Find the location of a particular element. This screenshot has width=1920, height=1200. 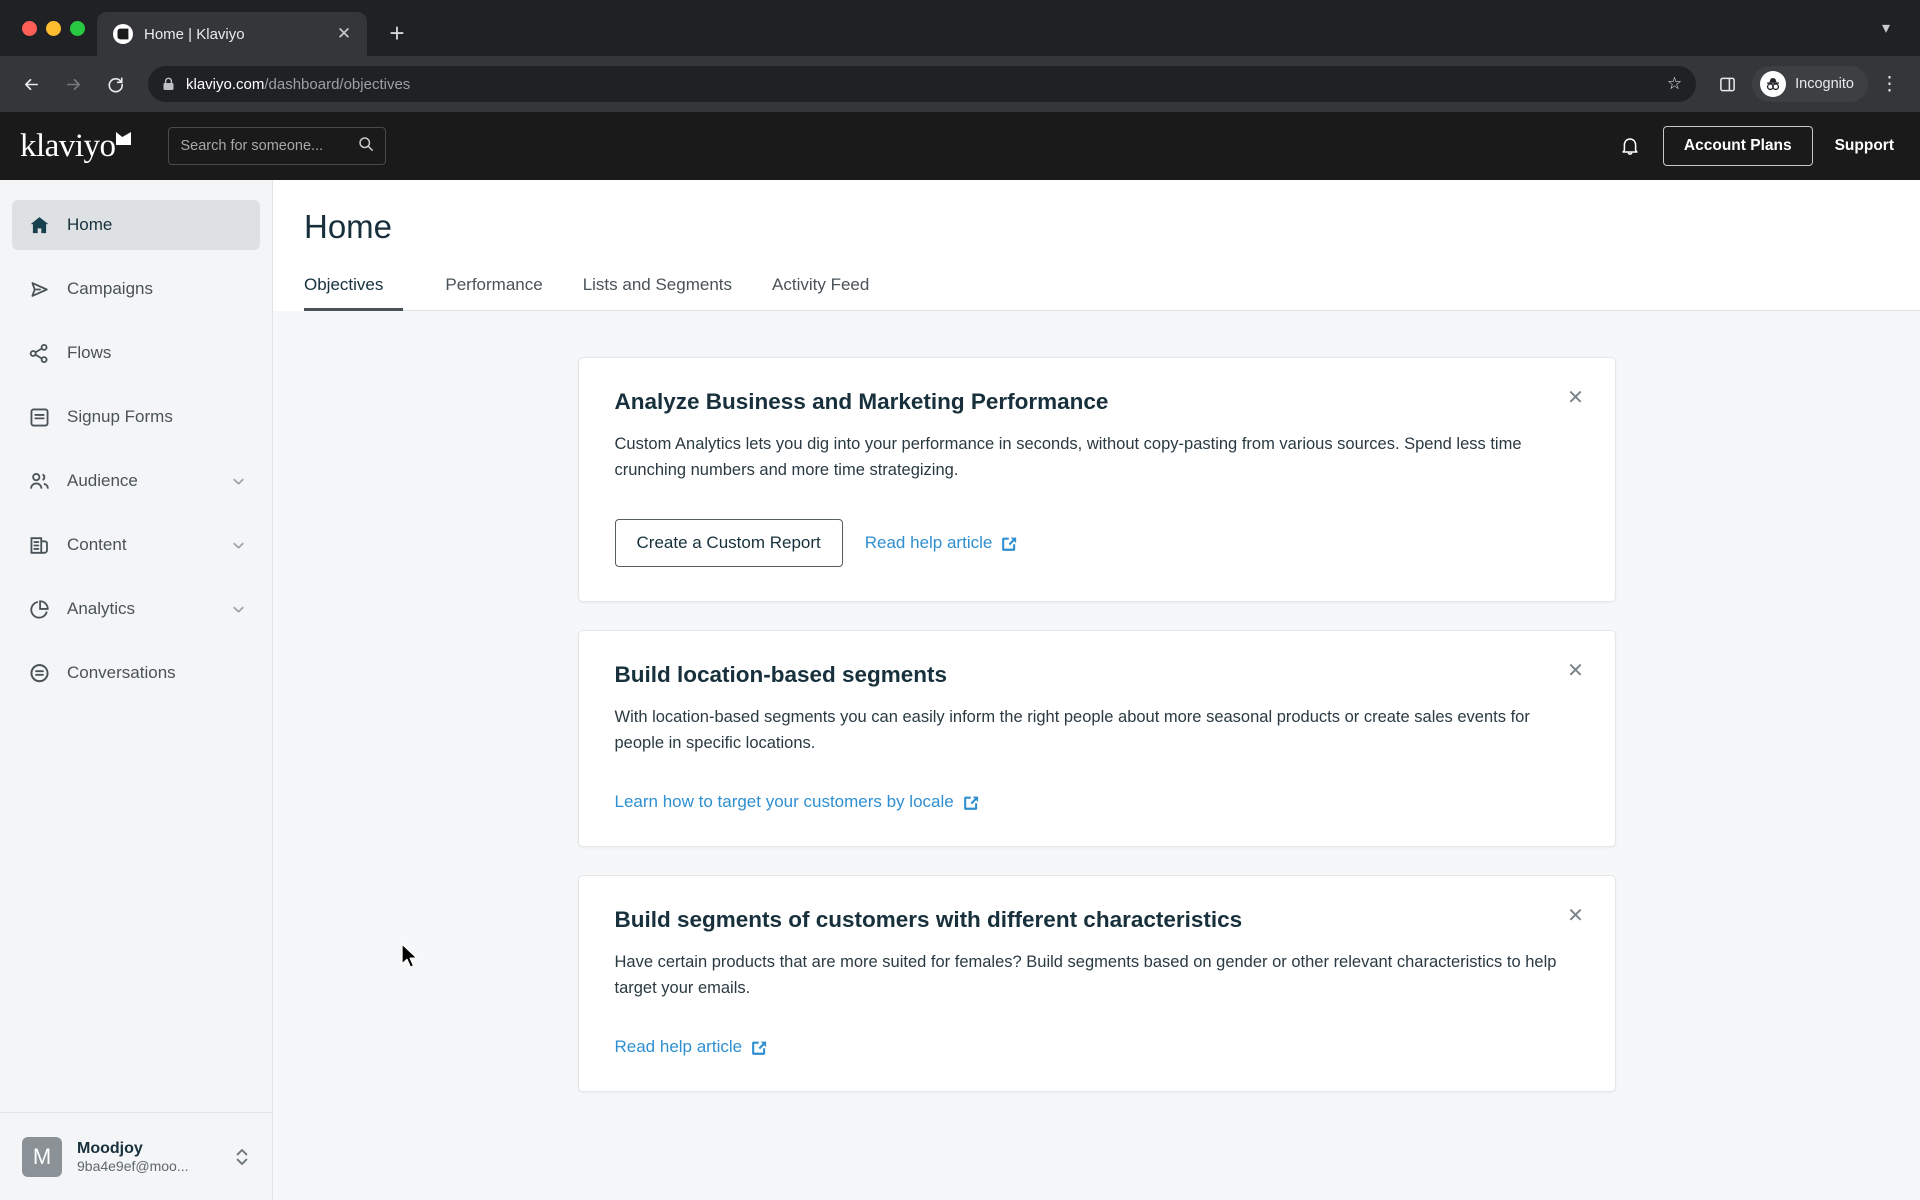

sidebar-item-conversations: Conversations is located at coordinates (136, 673).